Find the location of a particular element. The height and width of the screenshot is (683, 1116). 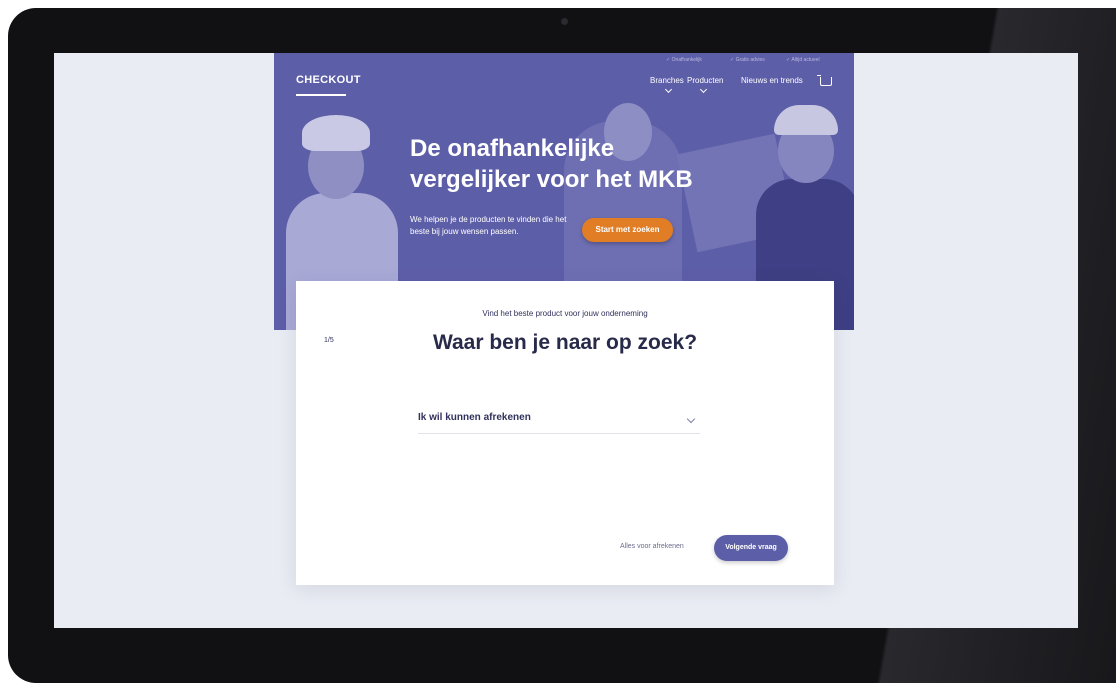

next-question-button: Volgende vraag is located at coordinates (751, 548).